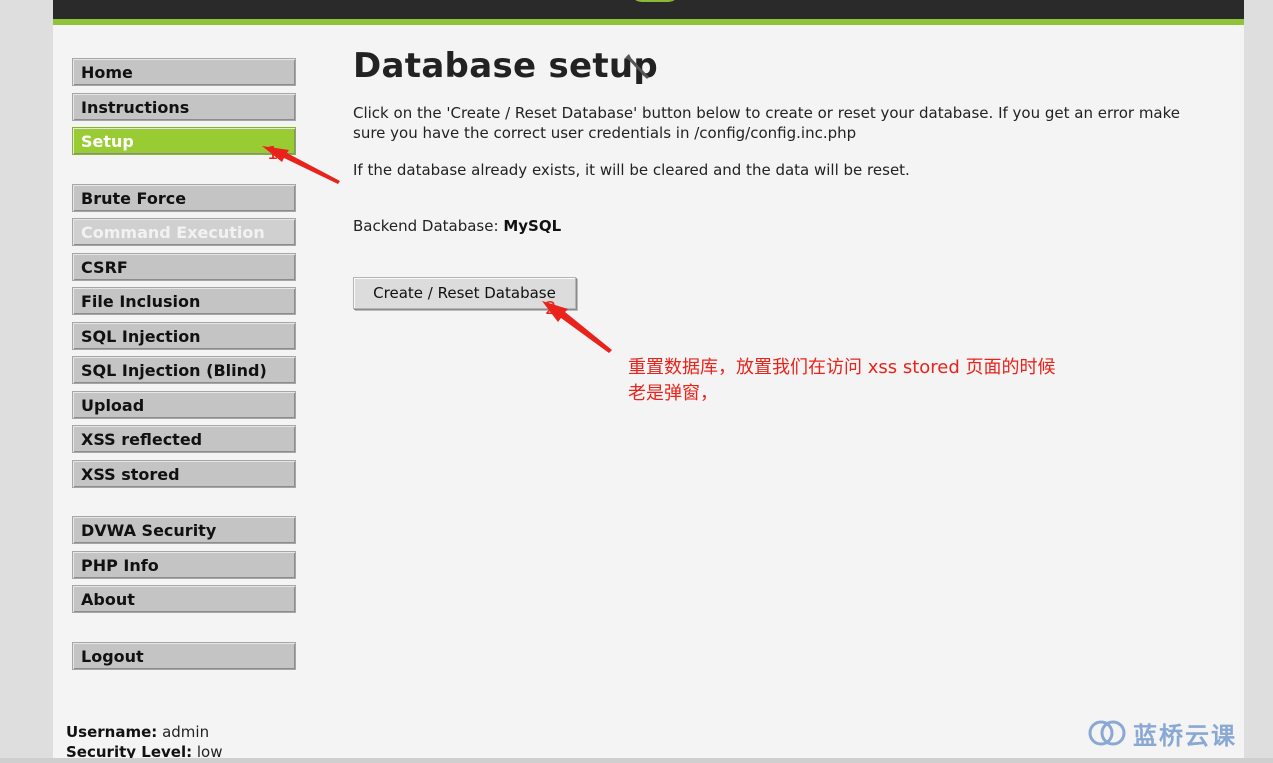  What do you see at coordinates (184, 656) in the screenshot?
I see `menu-item-logout: Logout` at bounding box center [184, 656].